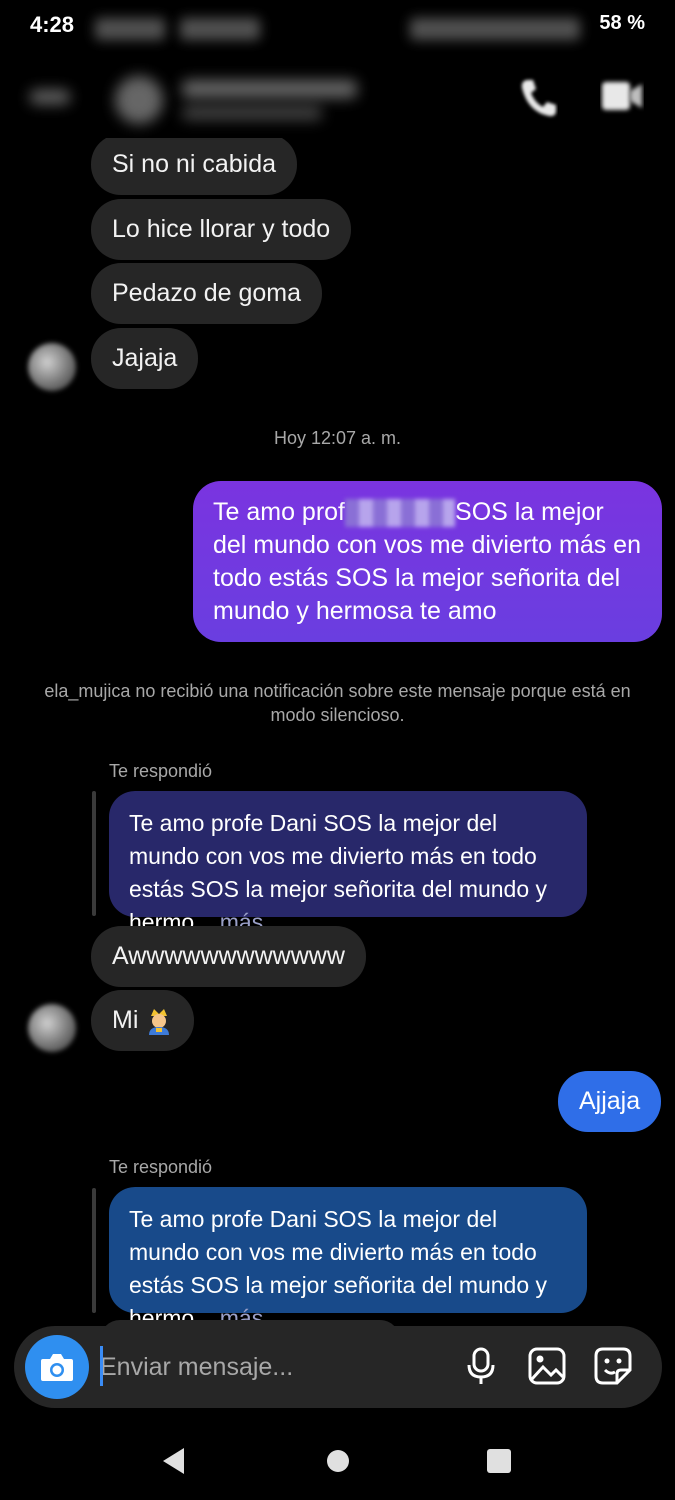  Describe the element at coordinates (547, 1366) in the screenshot. I see `gallery-icon` at that location.